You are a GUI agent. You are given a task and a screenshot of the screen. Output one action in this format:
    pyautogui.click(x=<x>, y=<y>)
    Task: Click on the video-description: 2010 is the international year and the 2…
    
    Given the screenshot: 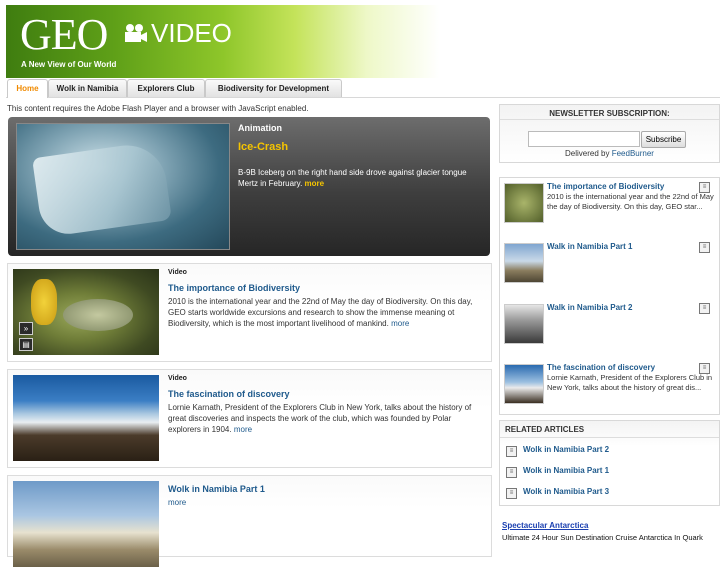 What is the action you would take?
    pyautogui.click(x=324, y=312)
    